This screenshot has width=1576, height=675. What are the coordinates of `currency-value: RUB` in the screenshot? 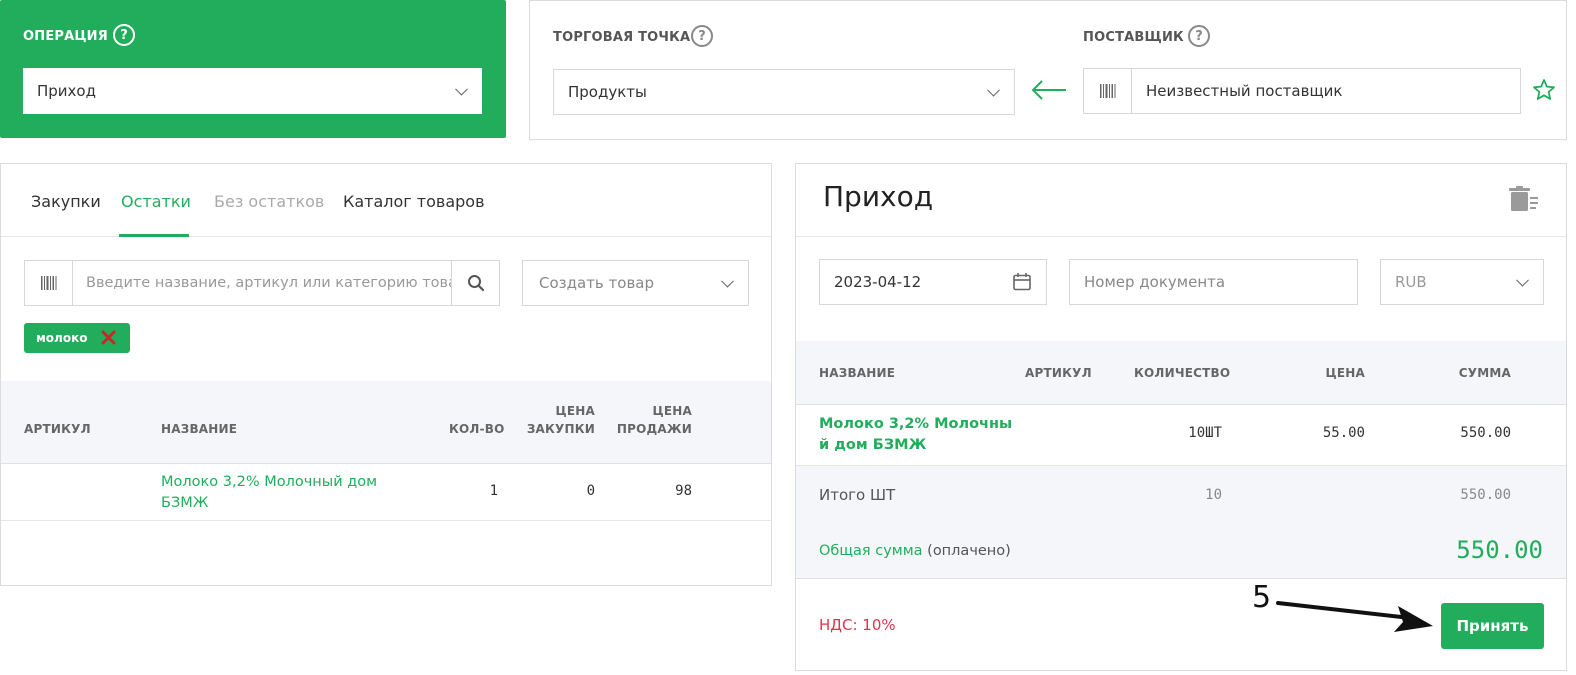 It's located at (1411, 282).